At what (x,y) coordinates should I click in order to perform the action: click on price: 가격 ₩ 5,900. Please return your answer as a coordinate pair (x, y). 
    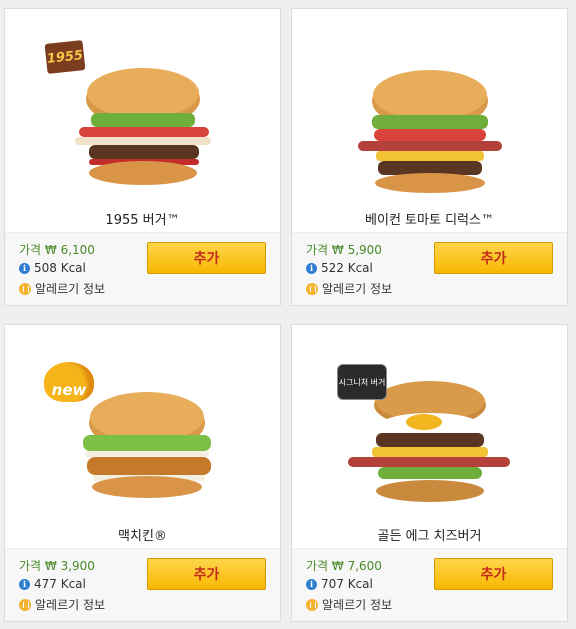
    Looking at the image, I should click on (344, 250).